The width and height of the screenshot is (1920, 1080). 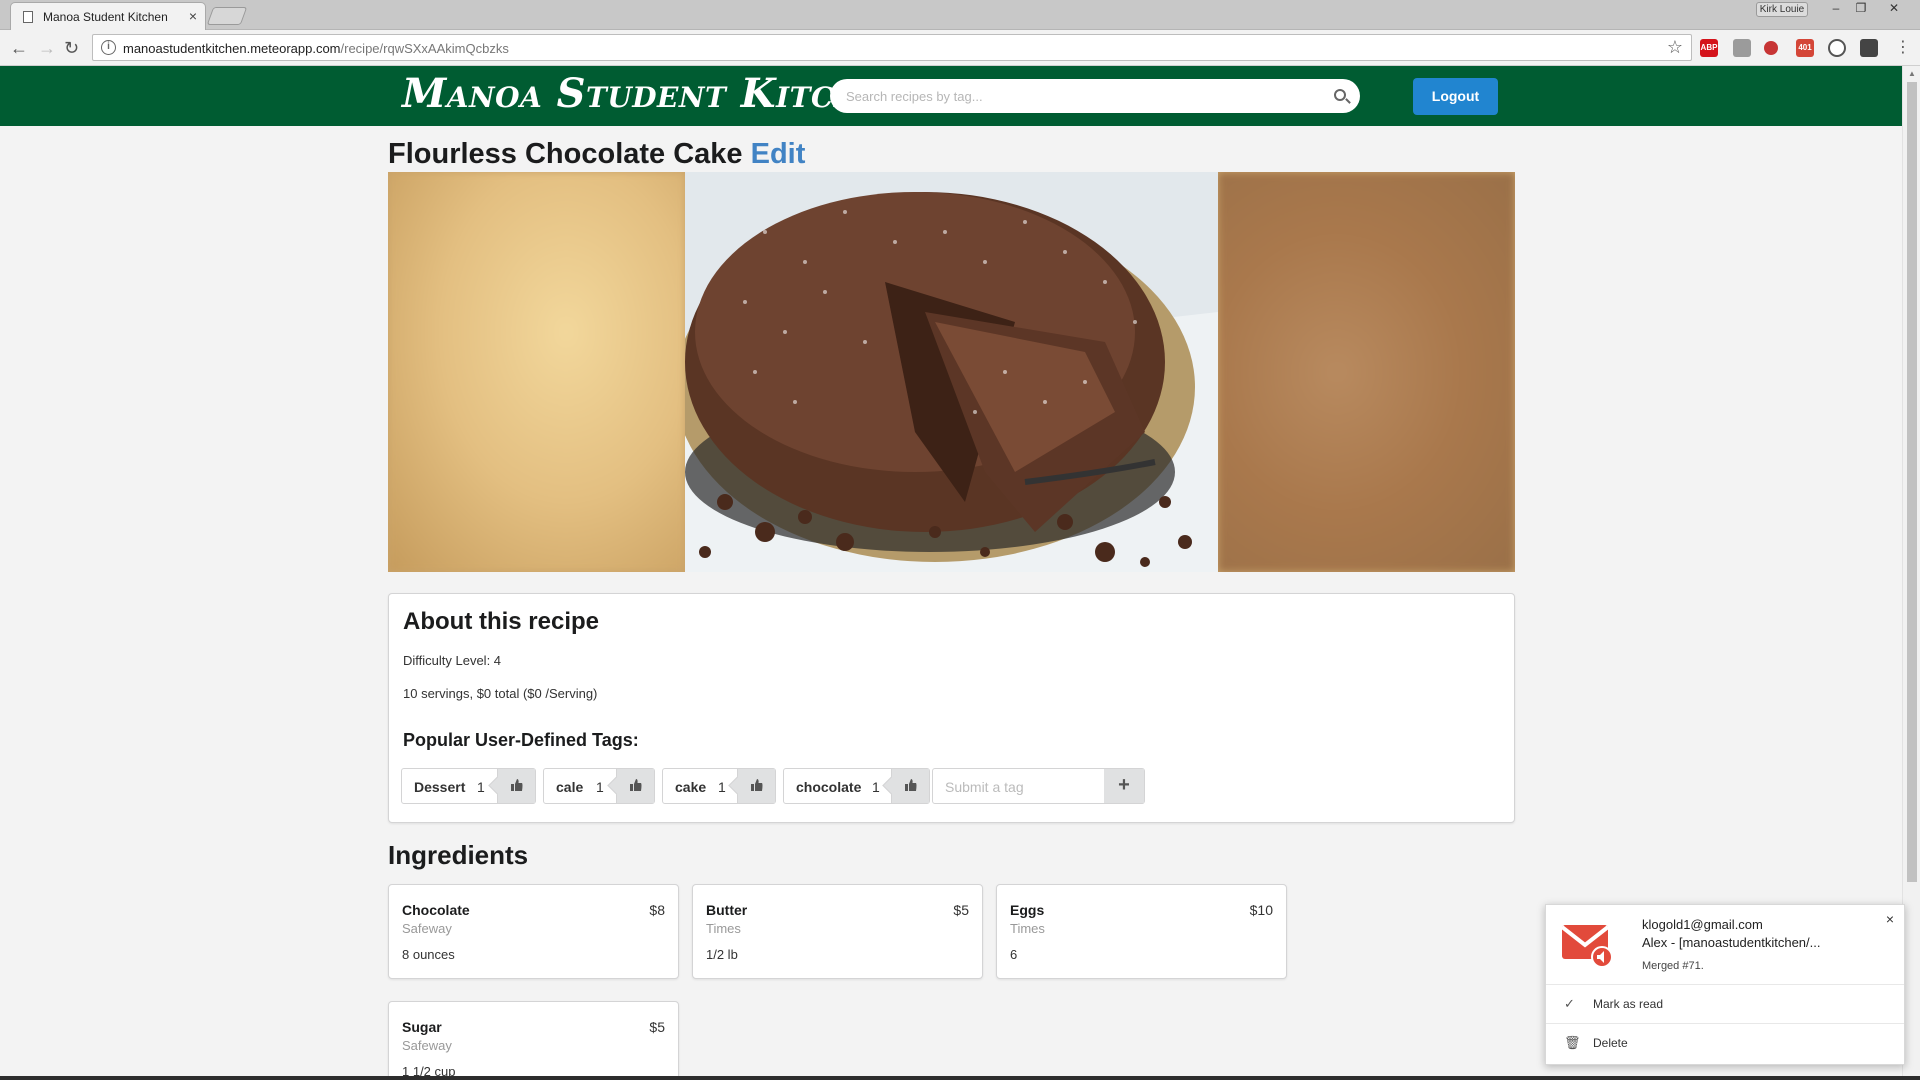 What do you see at coordinates (1124, 786) in the screenshot?
I see `add-tag-button: +` at bounding box center [1124, 786].